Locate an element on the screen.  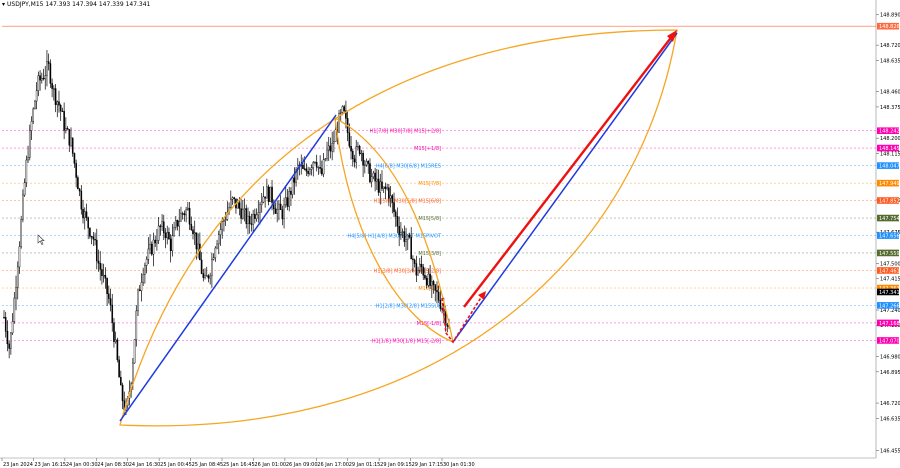
murrey-level-label: H4[6/8] M30[6/8] M15RES is located at coordinates (408, 167).